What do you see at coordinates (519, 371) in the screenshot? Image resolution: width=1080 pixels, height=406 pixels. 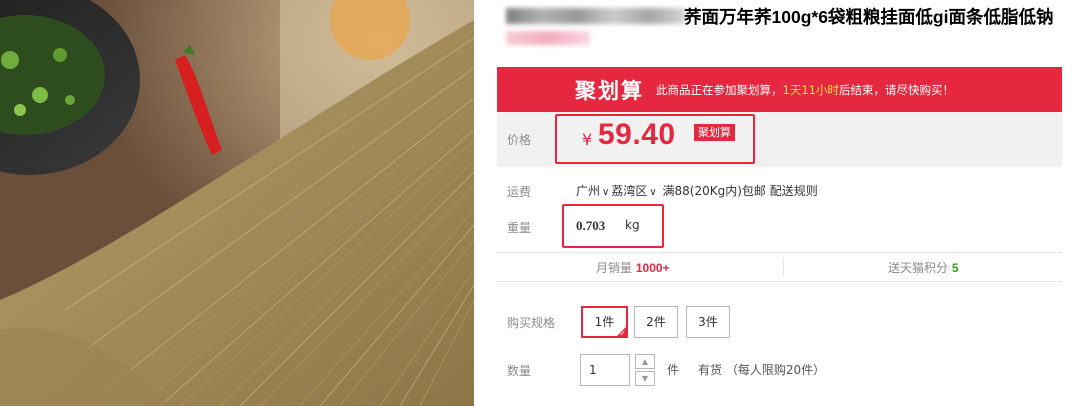 I see `quantity-label: 数量` at bounding box center [519, 371].